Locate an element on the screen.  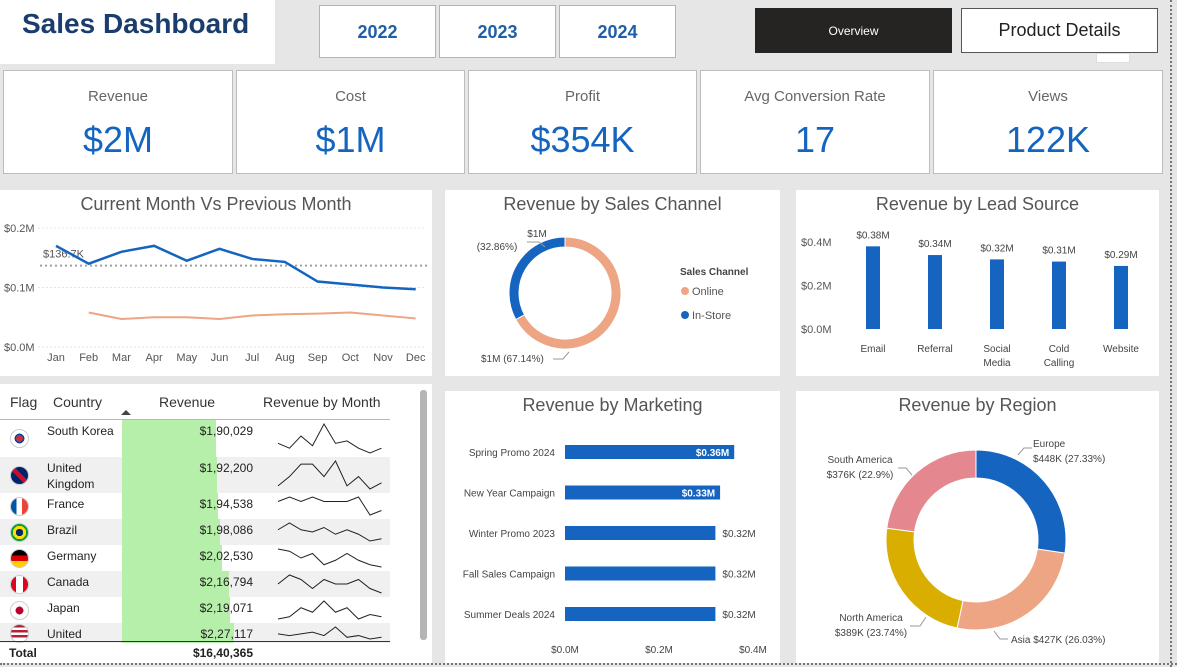
kpi-label: Avg Conversion Rate is located at coordinates (815, 96).